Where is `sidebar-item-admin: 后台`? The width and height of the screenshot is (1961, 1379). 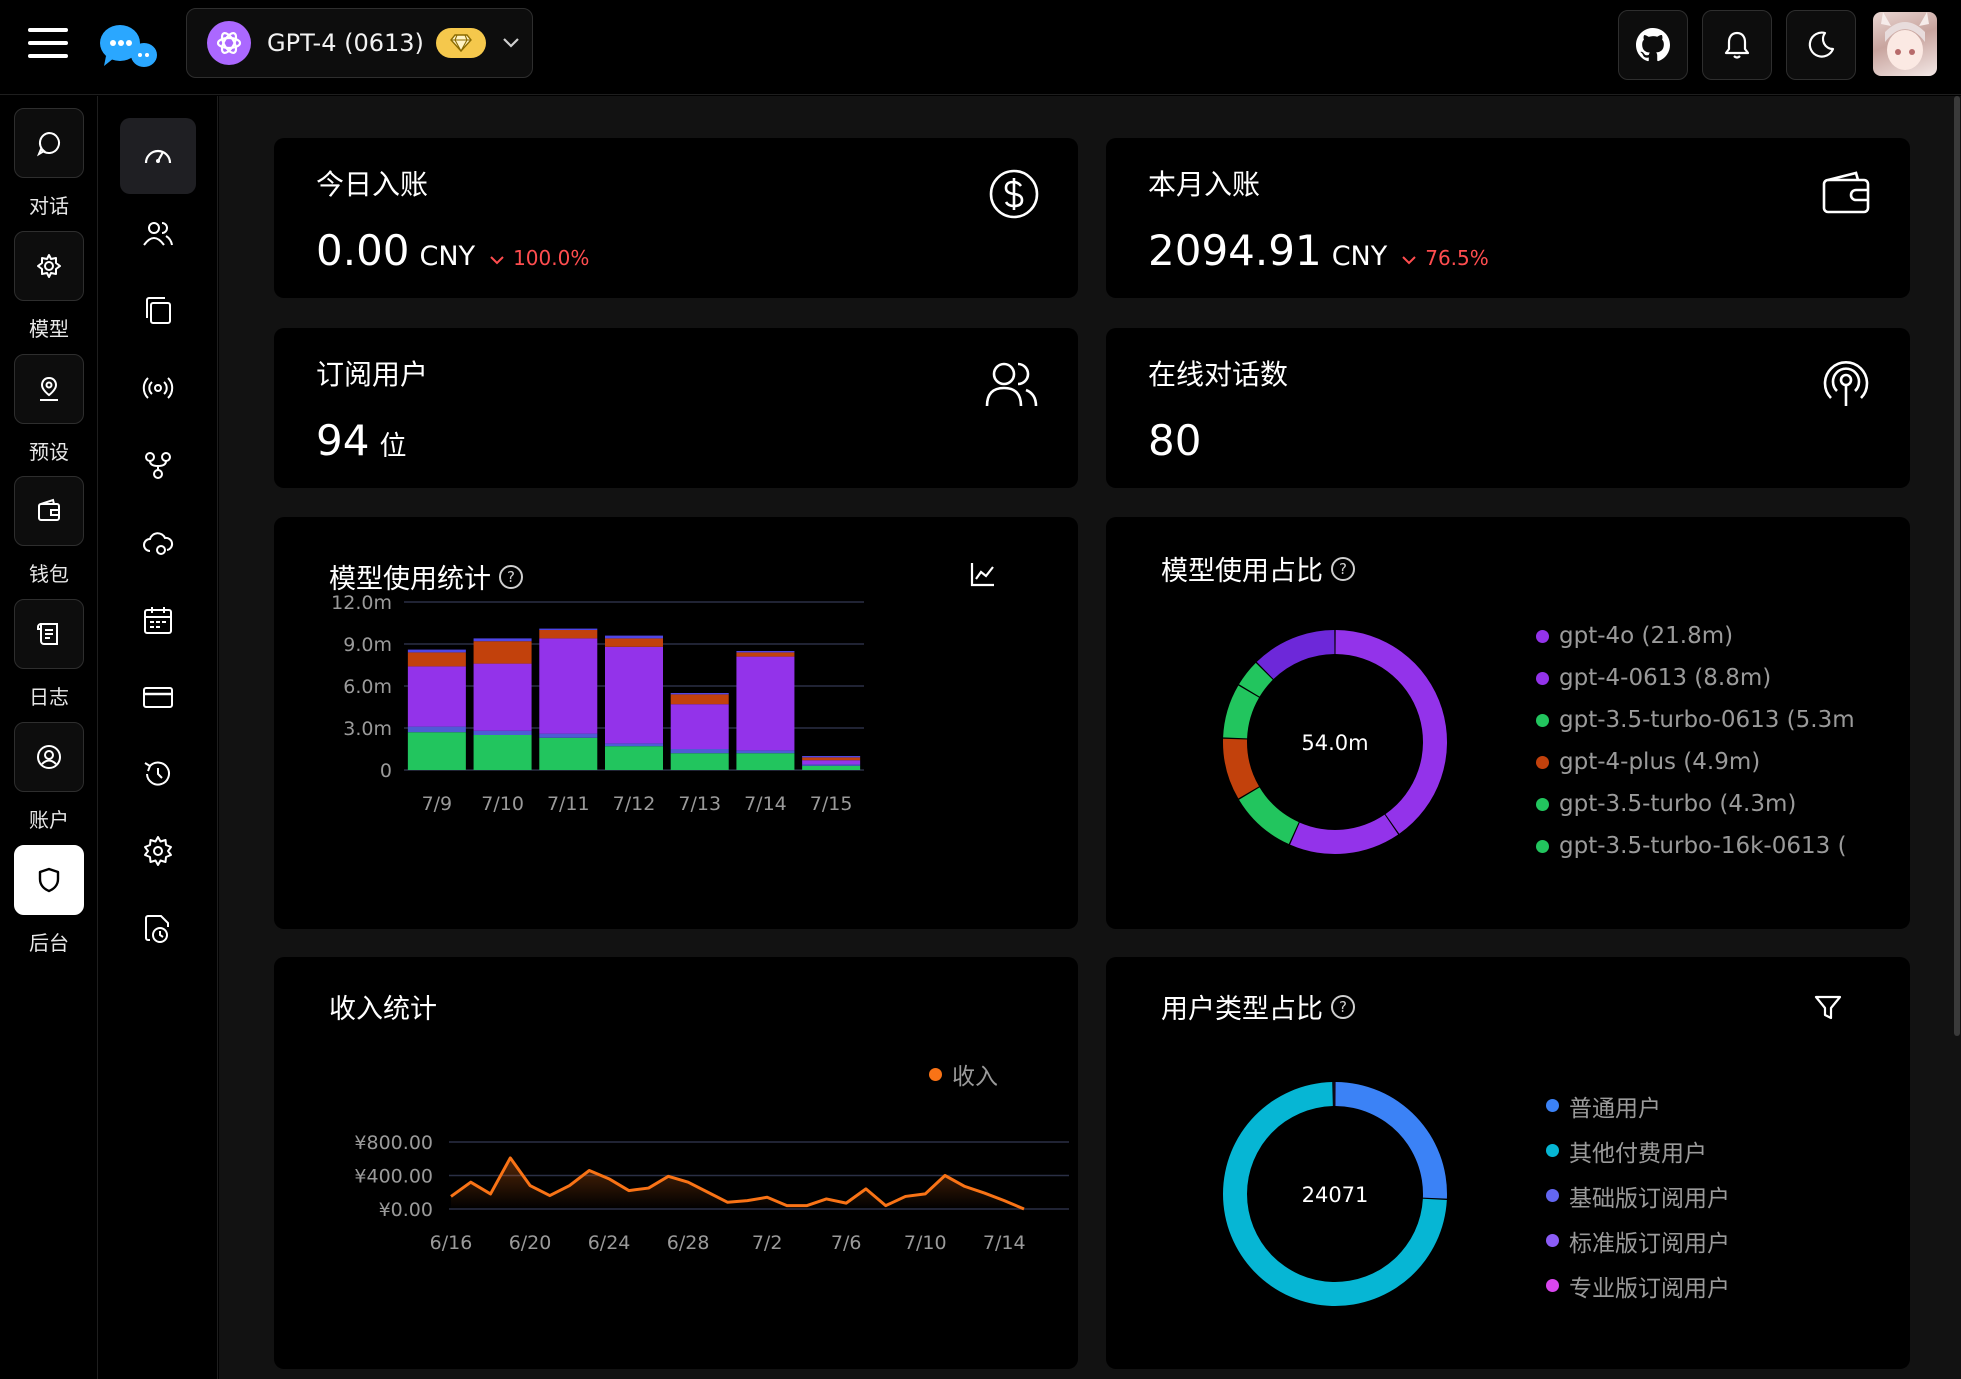 sidebar-item-admin: 后台 is located at coordinates (49, 900).